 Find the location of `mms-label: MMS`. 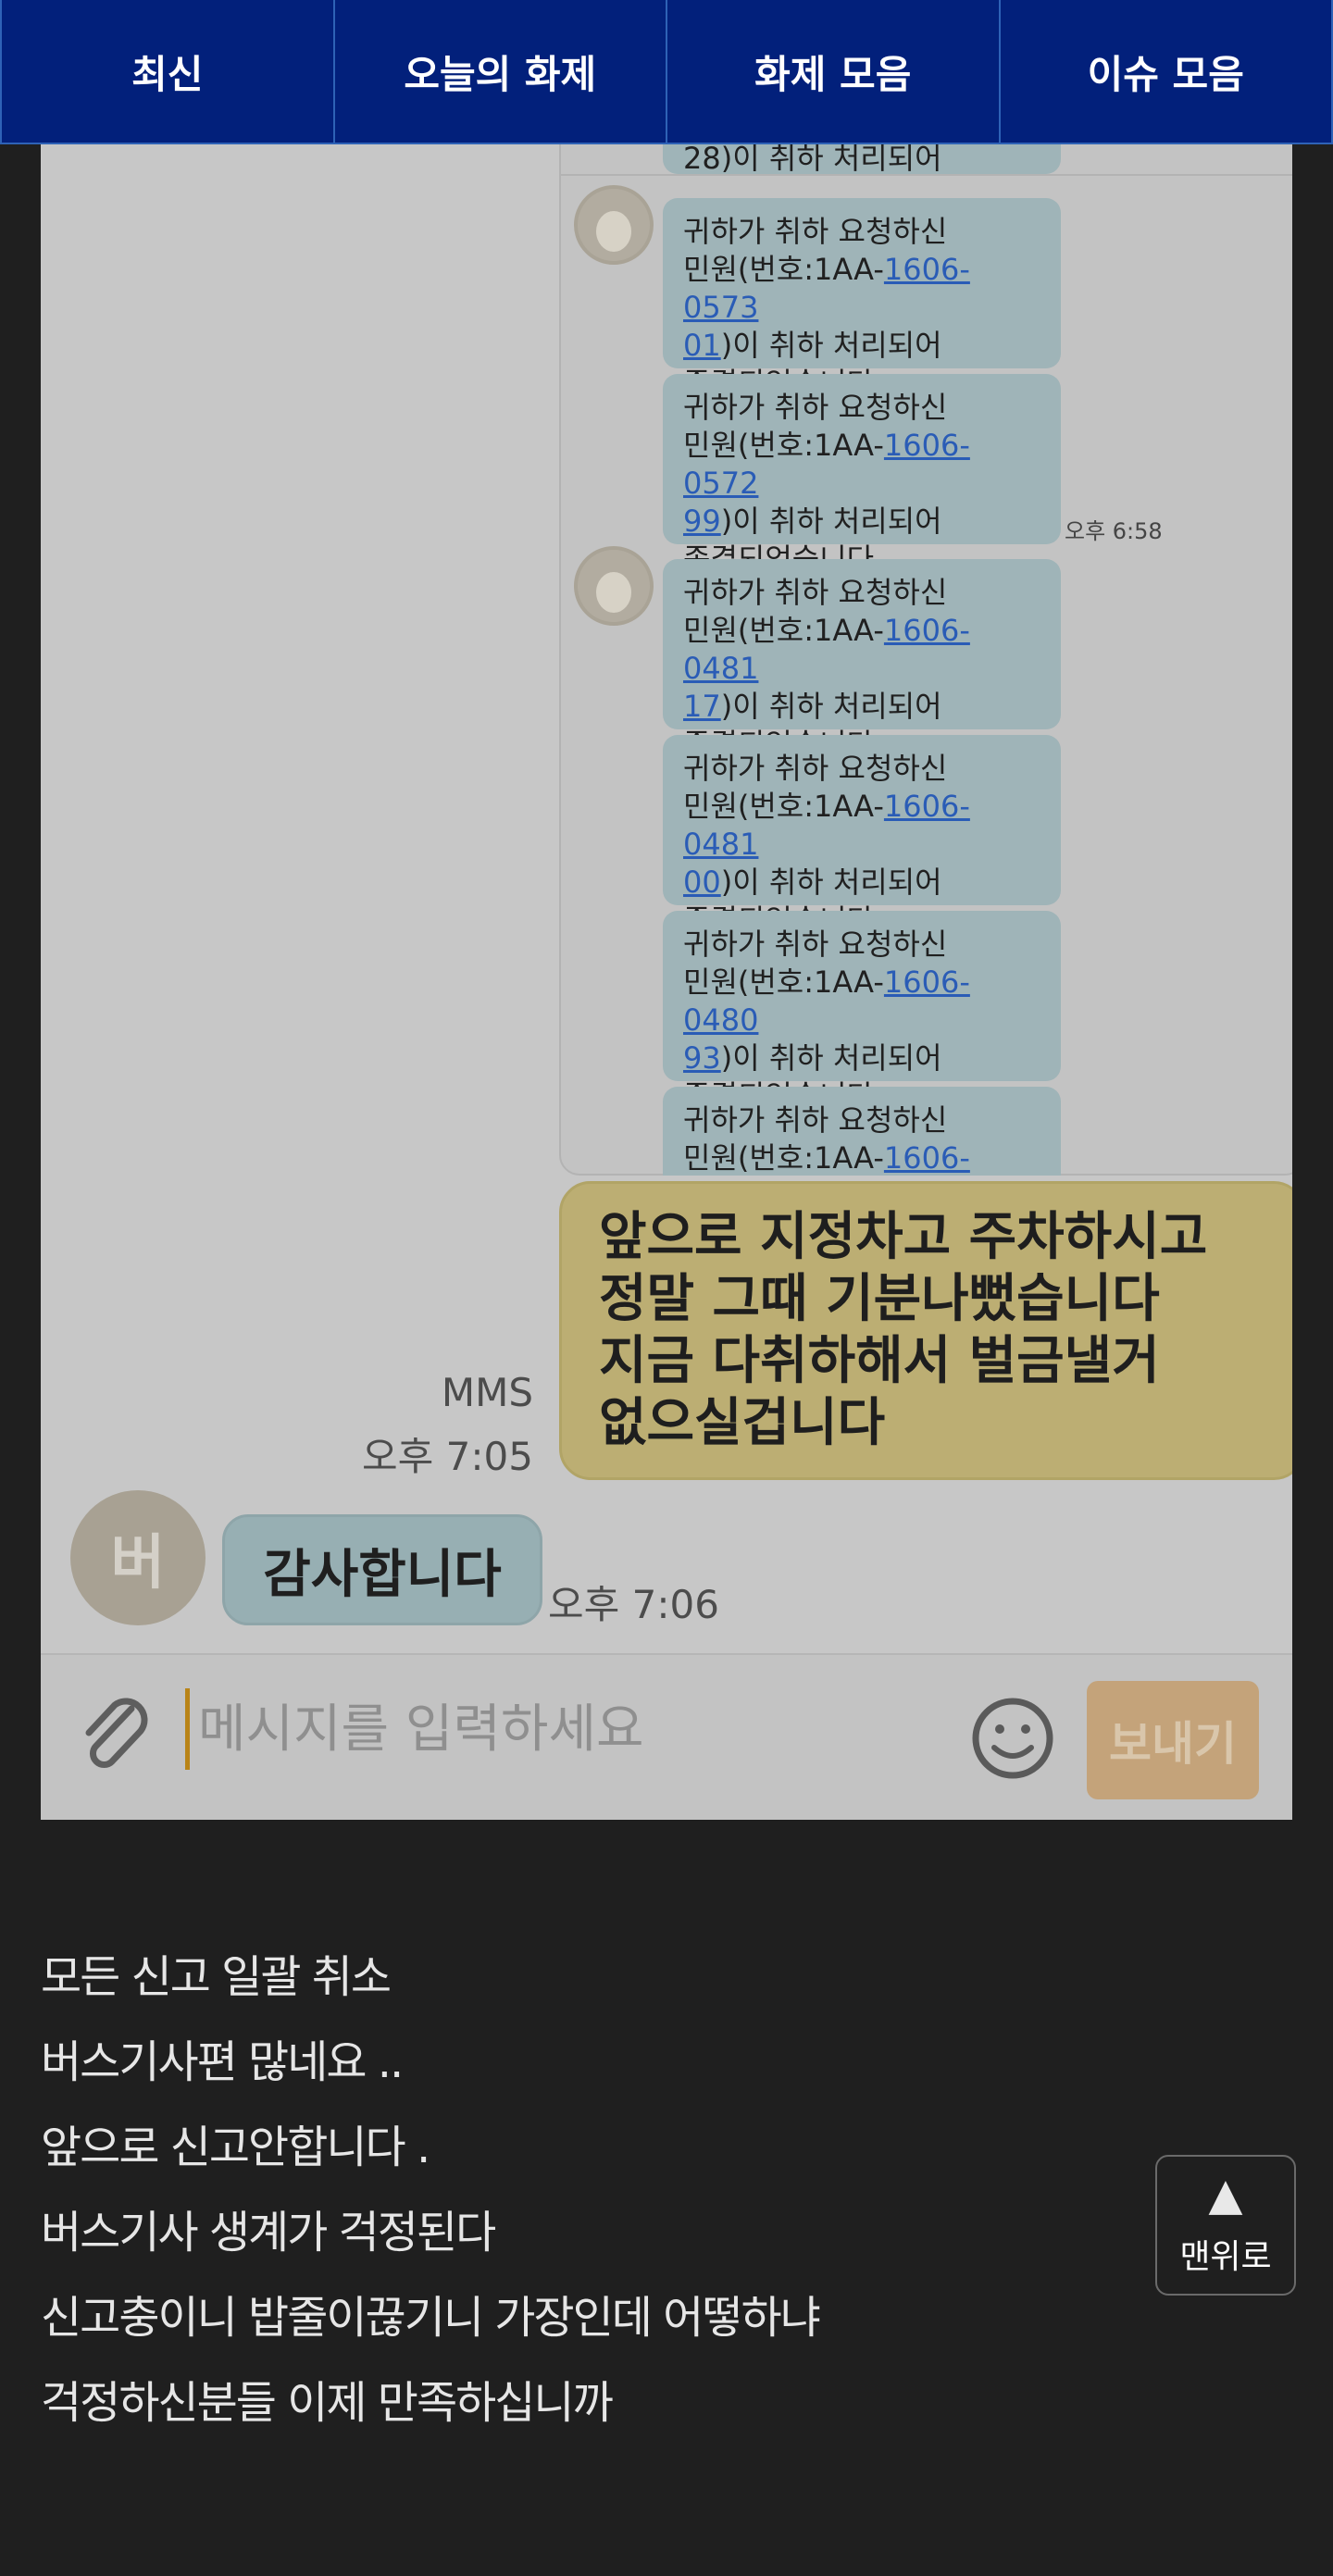

mms-label: MMS is located at coordinates (487, 1392).